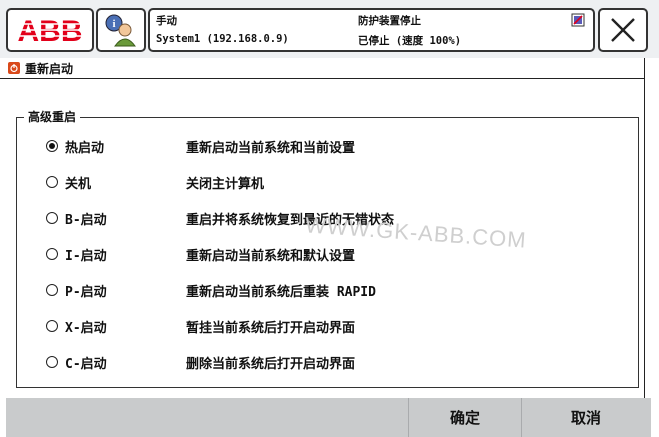  What do you see at coordinates (328, 417) in the screenshot?
I see `bottom-command-bar: 确定 取消` at bounding box center [328, 417].